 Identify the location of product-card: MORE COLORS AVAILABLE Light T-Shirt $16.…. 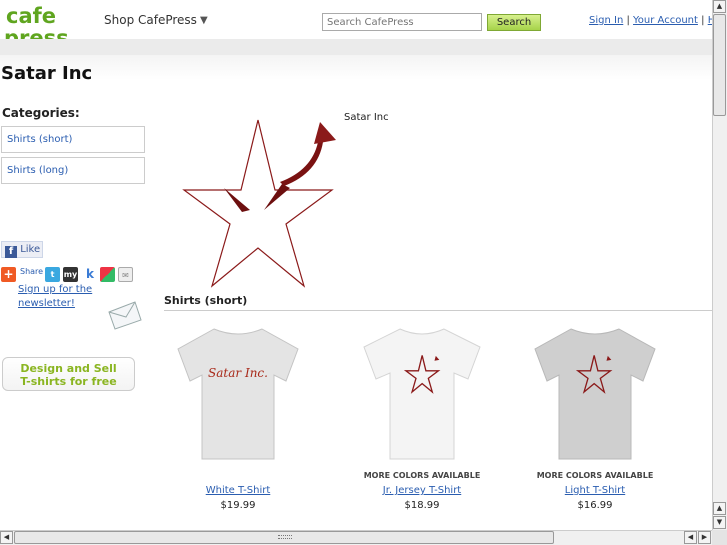
(595, 418).